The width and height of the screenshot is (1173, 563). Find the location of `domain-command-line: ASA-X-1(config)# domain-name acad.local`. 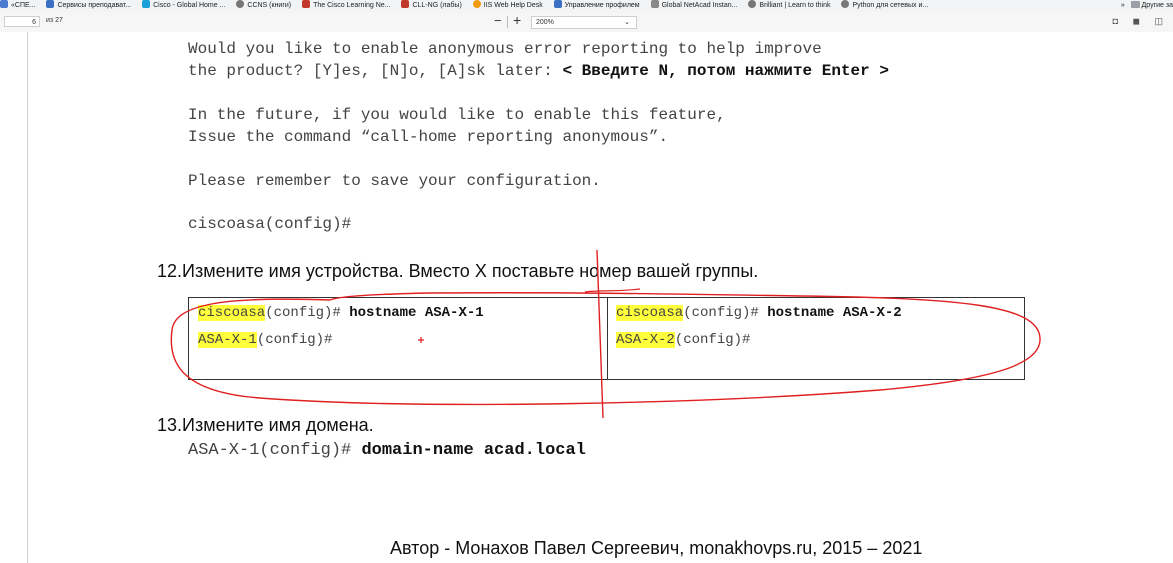

domain-command-line: ASA-X-1(config)# domain-name acad.local is located at coordinates (387, 450).